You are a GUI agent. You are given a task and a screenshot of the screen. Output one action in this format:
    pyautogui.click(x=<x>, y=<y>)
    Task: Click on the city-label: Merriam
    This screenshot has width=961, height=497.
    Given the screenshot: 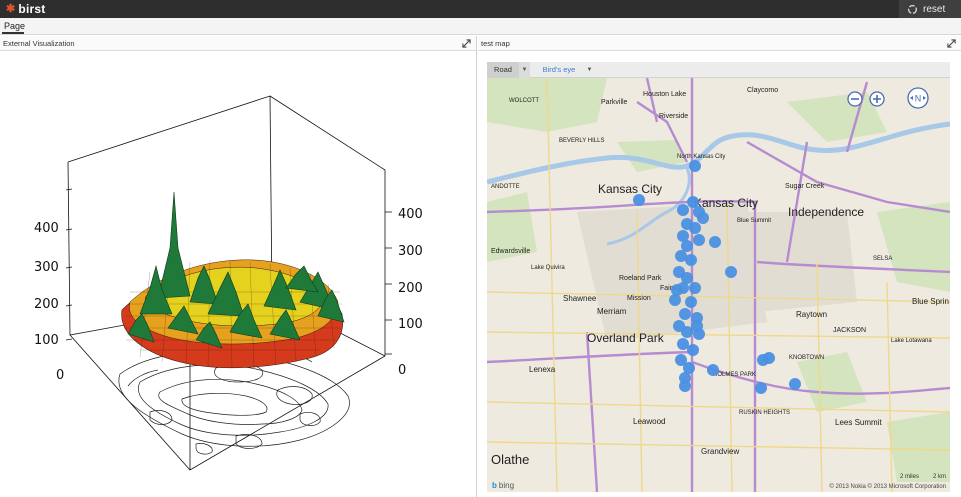 What is the action you would take?
    pyautogui.click(x=612, y=311)
    